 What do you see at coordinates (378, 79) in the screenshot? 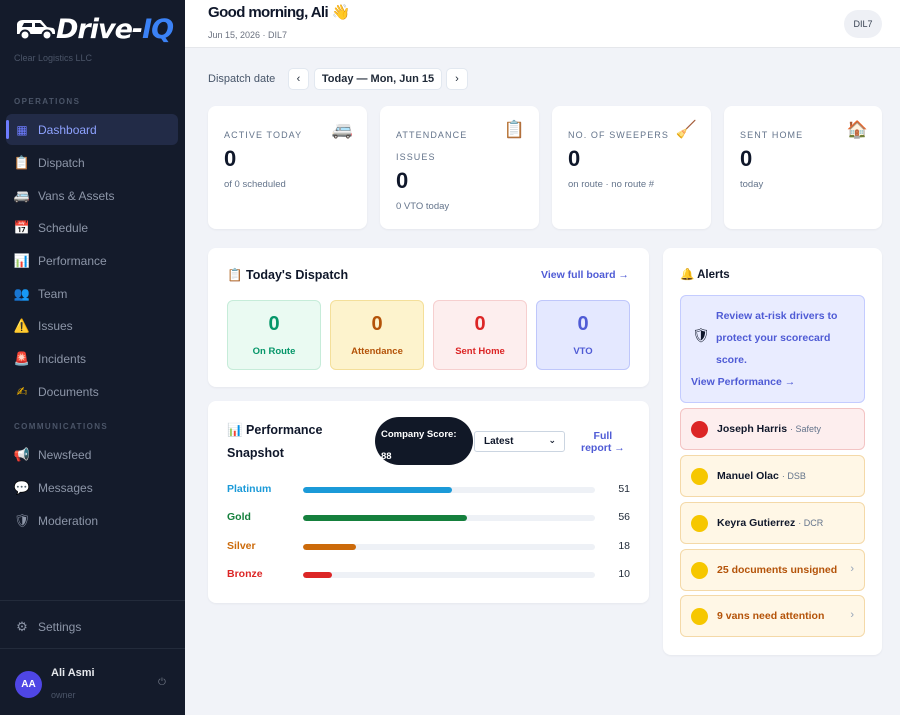
I see `current-date-button: Today — Mon, Jun 15` at bounding box center [378, 79].